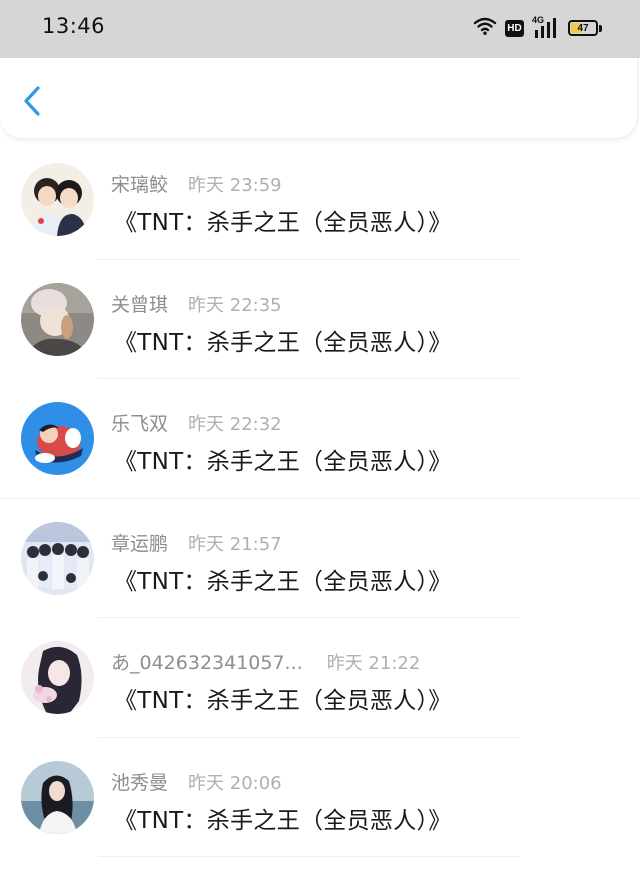 This screenshot has width=640, height=869. What do you see at coordinates (320, 797) in the screenshot?
I see `message-row: 池秀曼 昨天 20:06 《TNT：杀手之王（全员恶人）》` at bounding box center [320, 797].